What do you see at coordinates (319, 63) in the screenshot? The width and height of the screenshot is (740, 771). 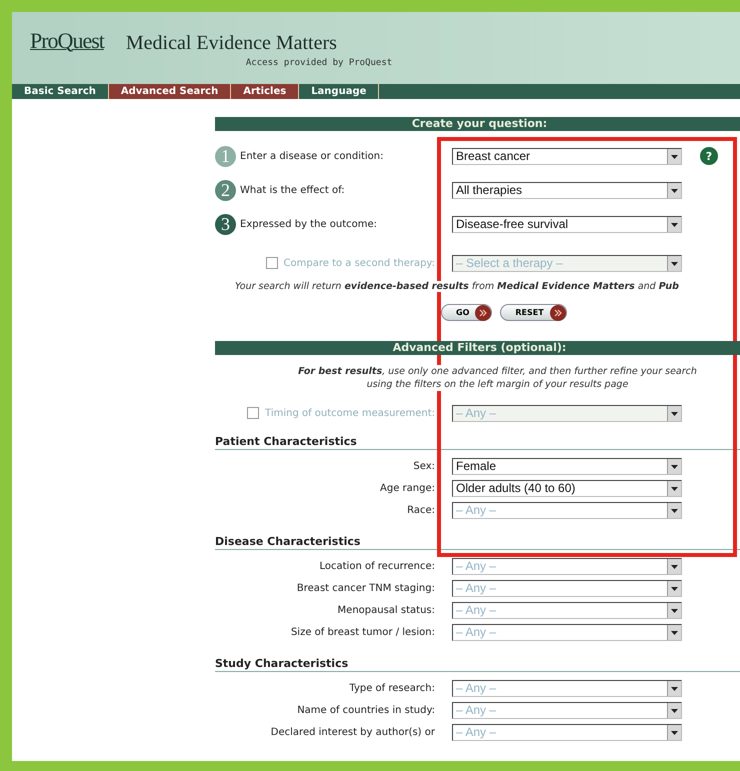 I see `access-note: Access provided by ProQuest` at bounding box center [319, 63].